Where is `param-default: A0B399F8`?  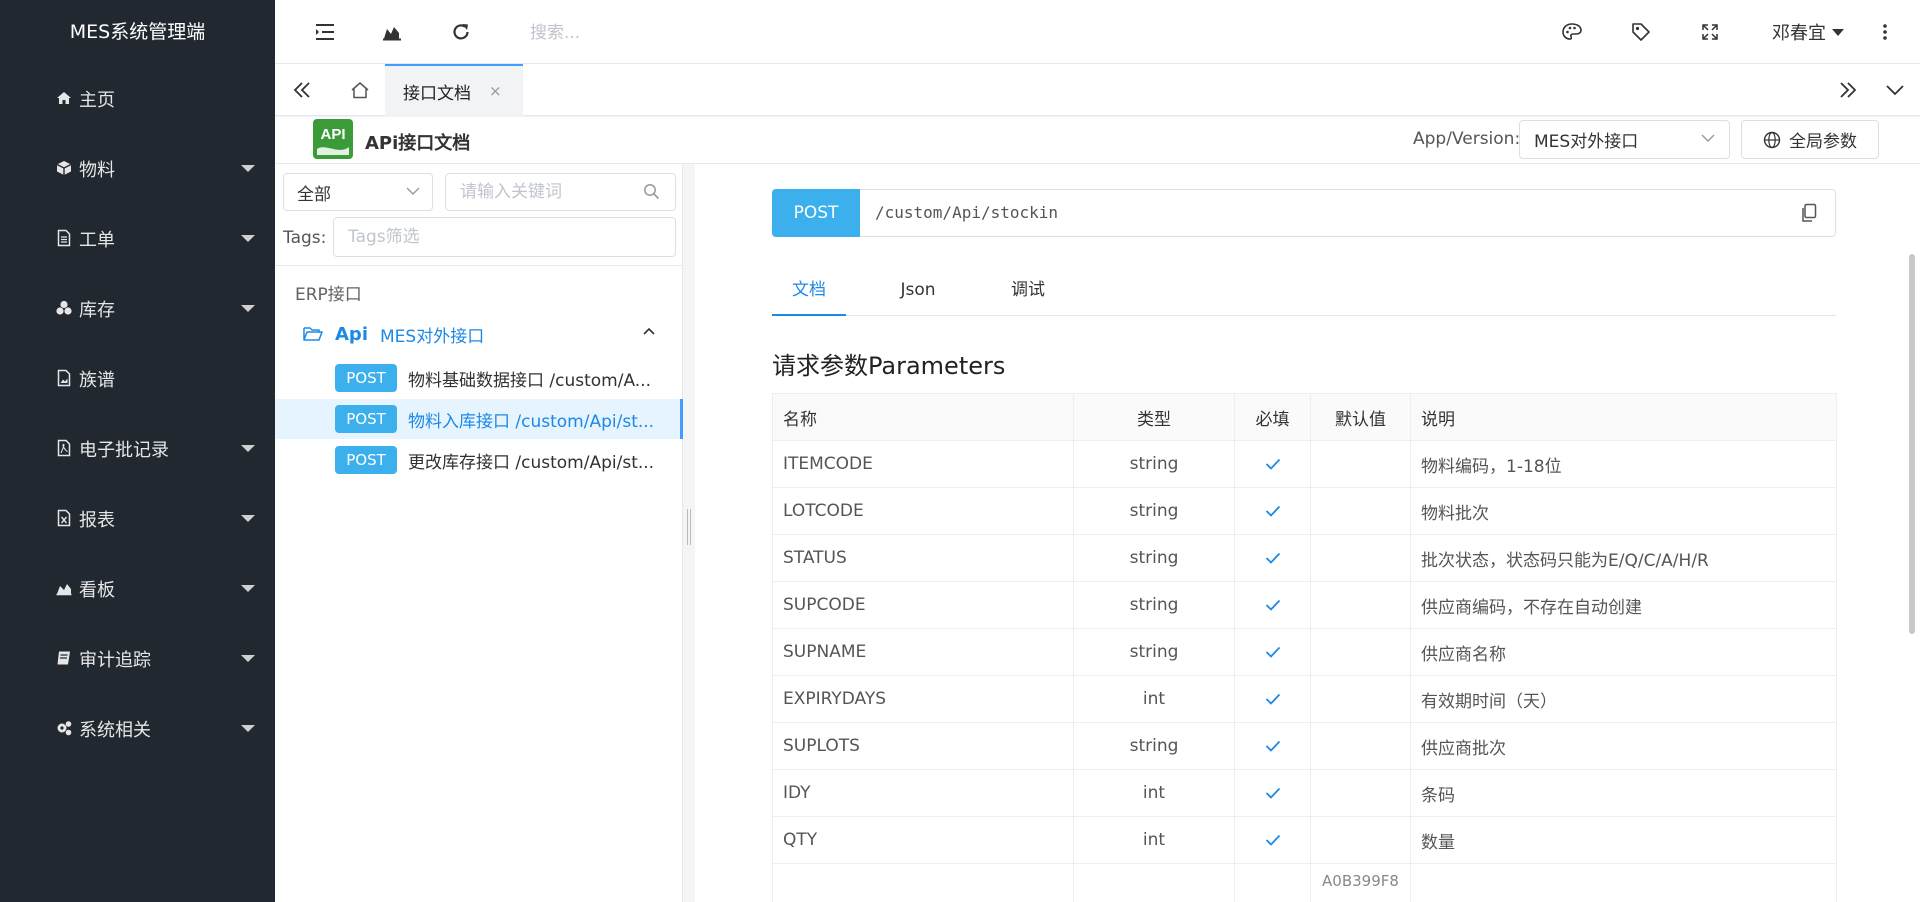
param-default: A0B399F8 is located at coordinates (1360, 882).